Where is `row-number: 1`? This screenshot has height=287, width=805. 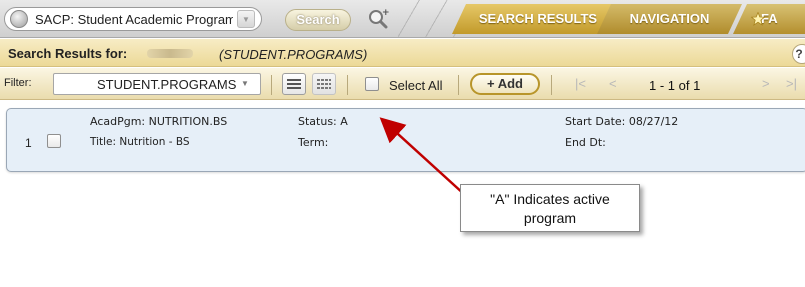
row-number: 1 is located at coordinates (28, 143).